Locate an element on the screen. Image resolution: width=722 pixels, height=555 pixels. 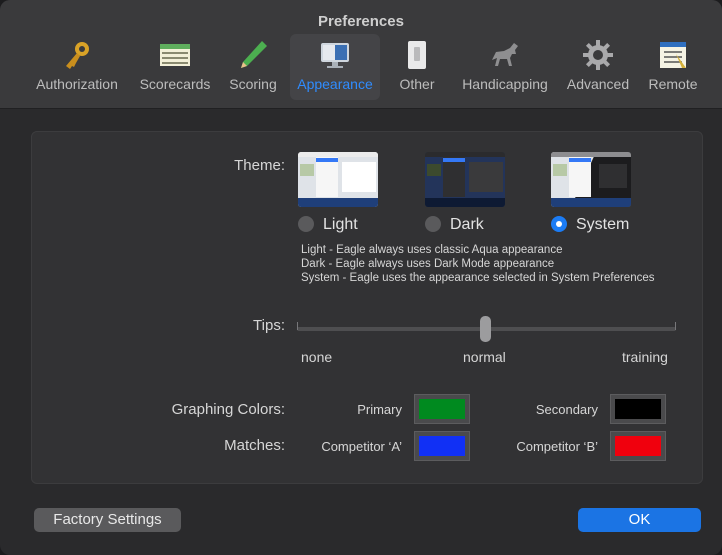
light-radio is located at coordinates (306, 224).